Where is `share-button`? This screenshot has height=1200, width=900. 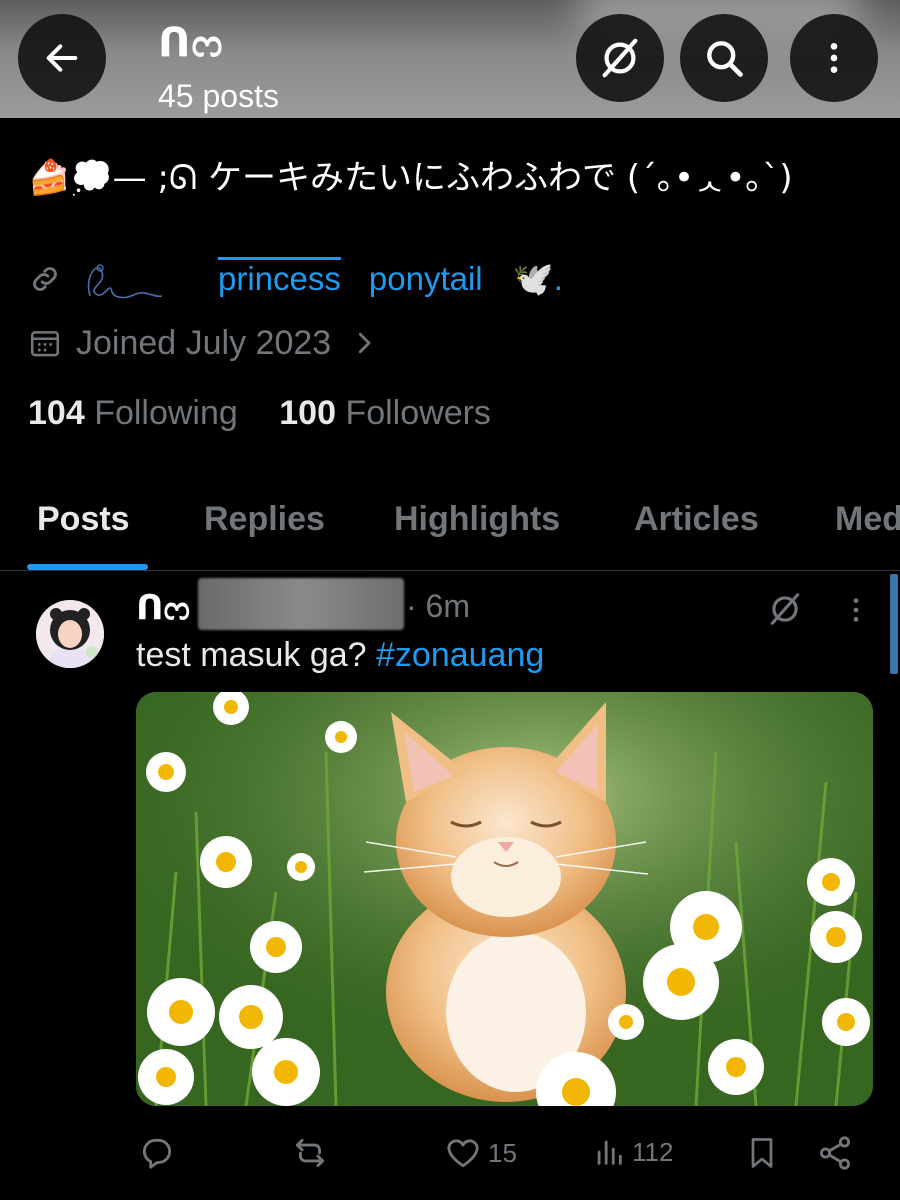
share-button is located at coordinates (835, 1153).